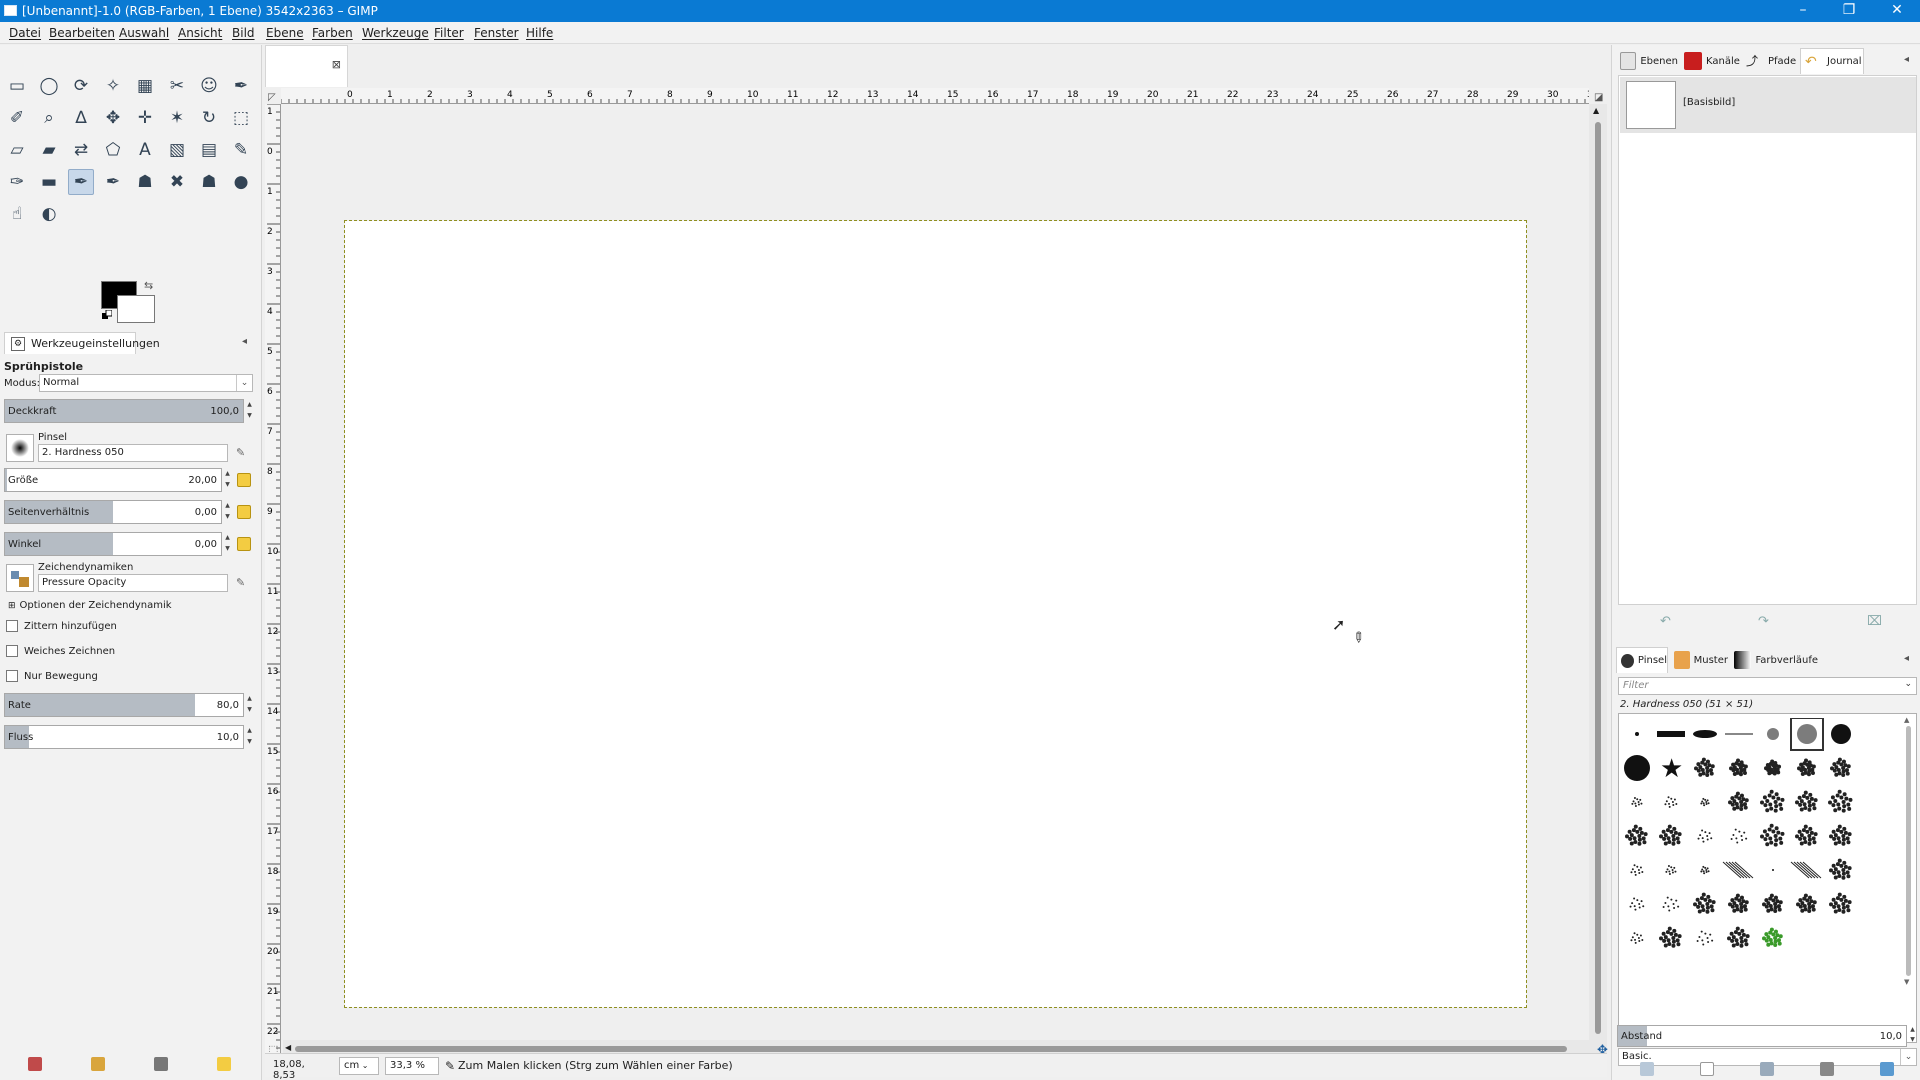 This screenshot has height=1080, width=1920. What do you see at coordinates (49, 214) in the screenshot?
I see `dodge-burn-icon: ◐` at bounding box center [49, 214].